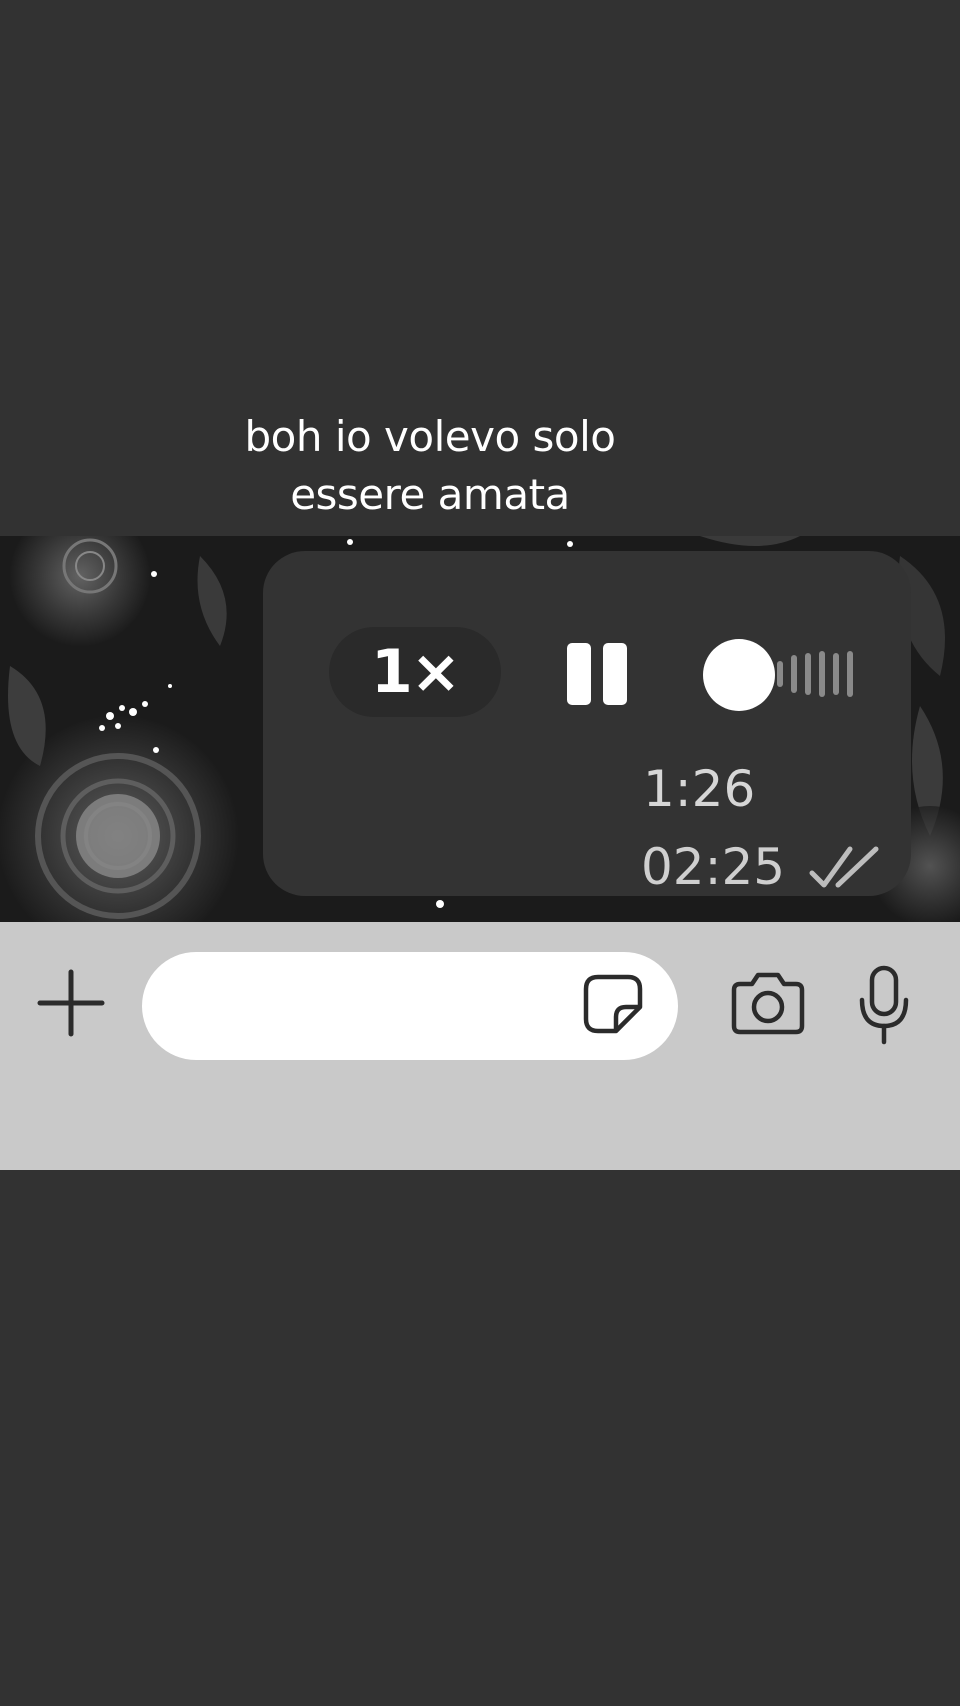 This screenshot has width=960, height=1706. What do you see at coordinates (587, 723) in the screenshot?
I see `voice-message-bubble: 1× 1:26 02:25` at bounding box center [587, 723].